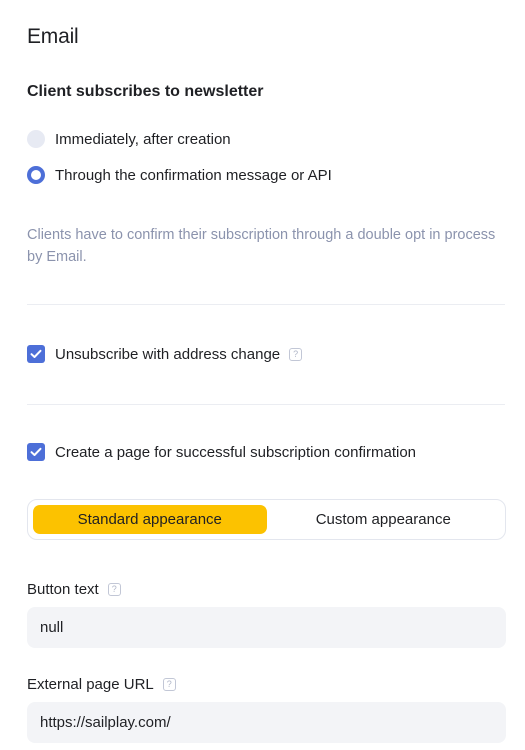 This screenshot has width=525, height=750. What do you see at coordinates (63, 589) in the screenshot?
I see `button-text-label: Button text` at bounding box center [63, 589].